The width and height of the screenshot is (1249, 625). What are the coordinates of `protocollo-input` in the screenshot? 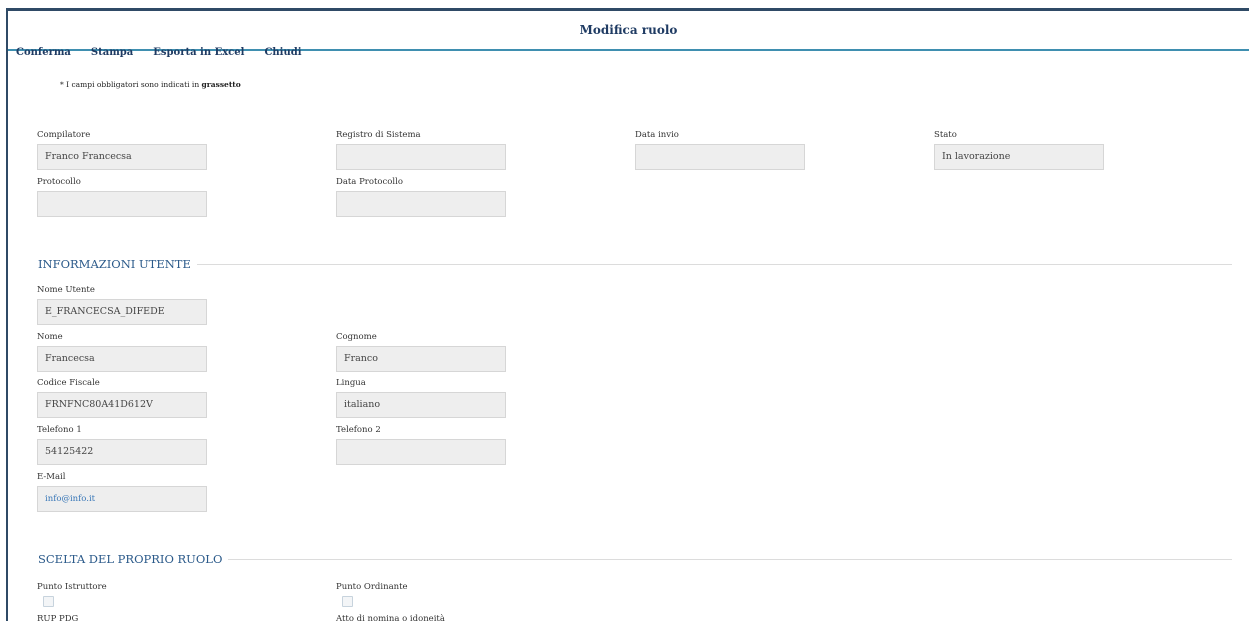 It's located at (122, 204).